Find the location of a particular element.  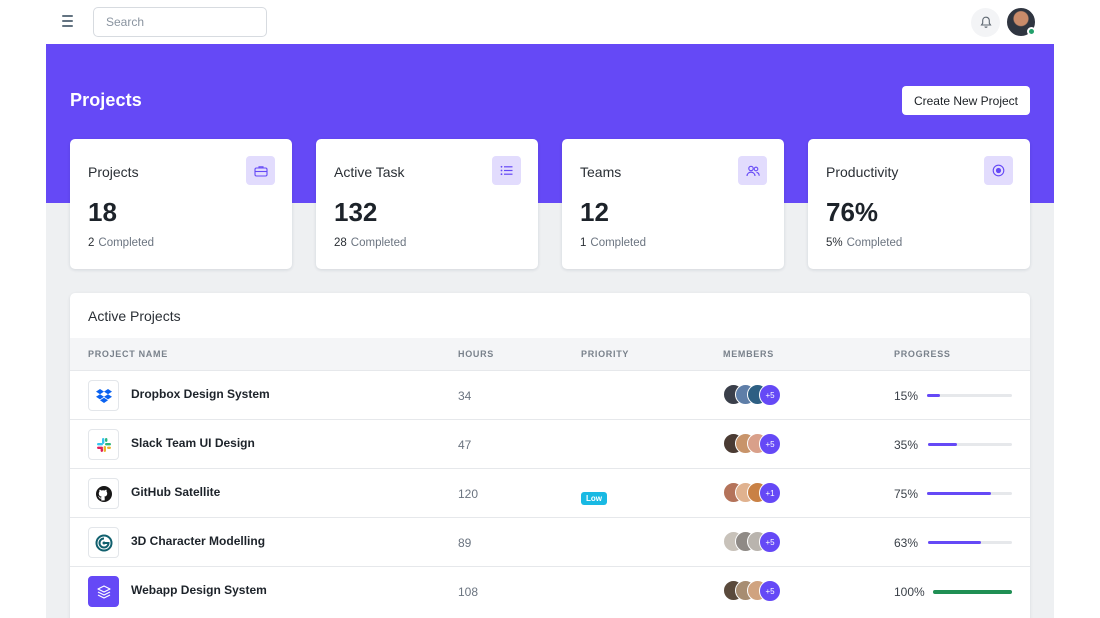

table-row: Webapp Design System 108 +5 100% is located at coordinates (550, 590).